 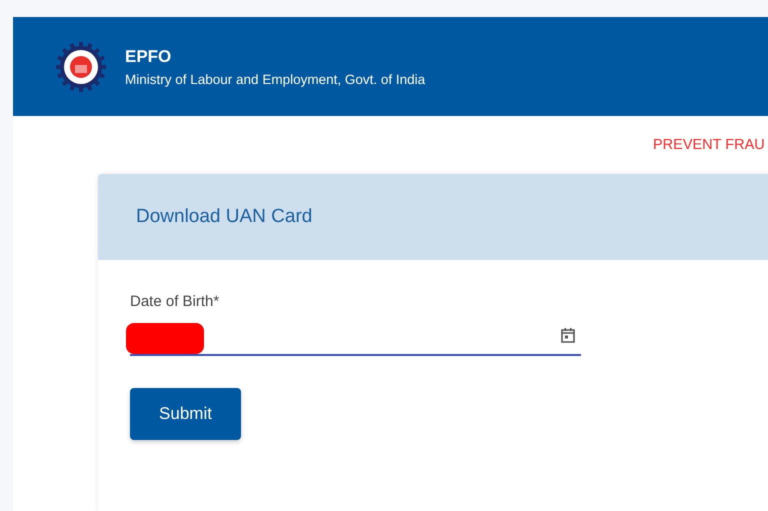 What do you see at coordinates (275, 79) in the screenshot?
I see `site-subtitle: Ministry of Labour and Employment, Govt. of India` at bounding box center [275, 79].